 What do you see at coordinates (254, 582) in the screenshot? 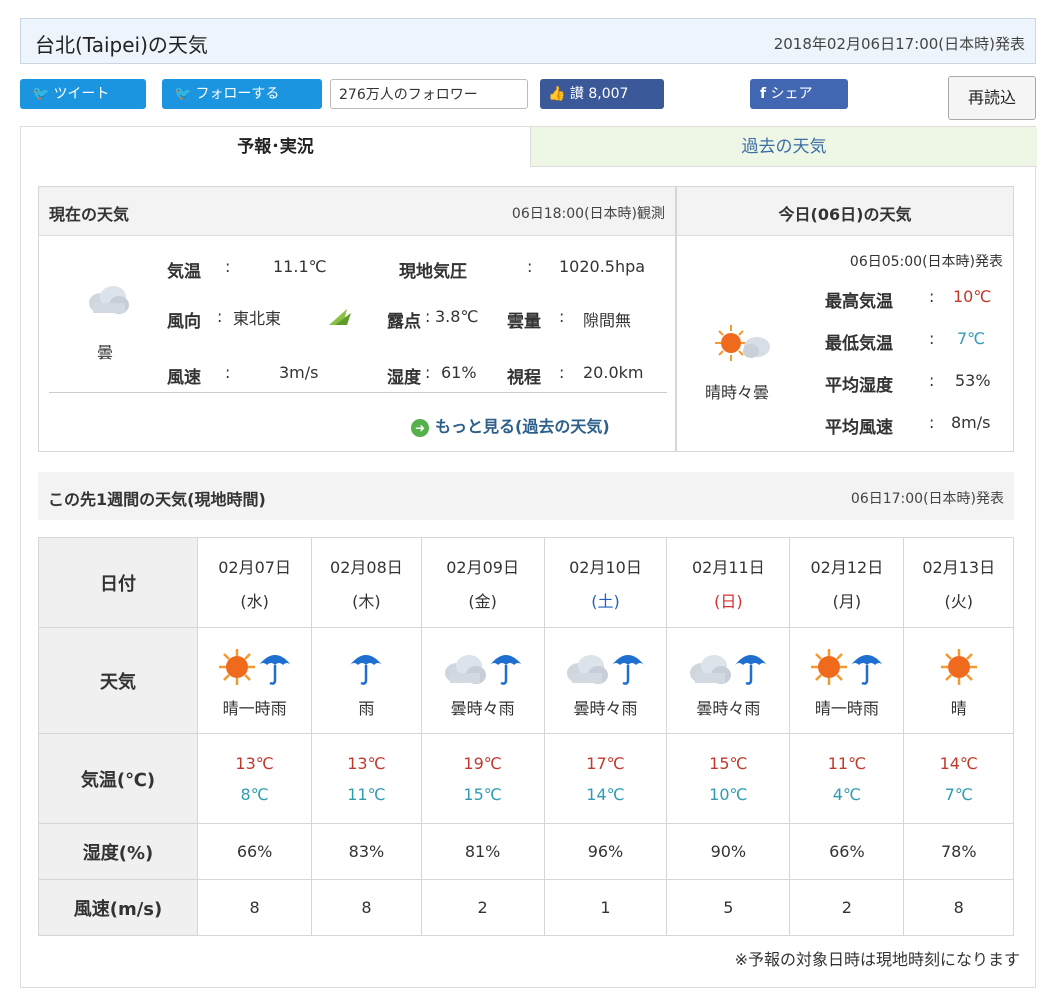
I see `forecast-date-cell: 02月07日 (水)` at bounding box center [254, 582].